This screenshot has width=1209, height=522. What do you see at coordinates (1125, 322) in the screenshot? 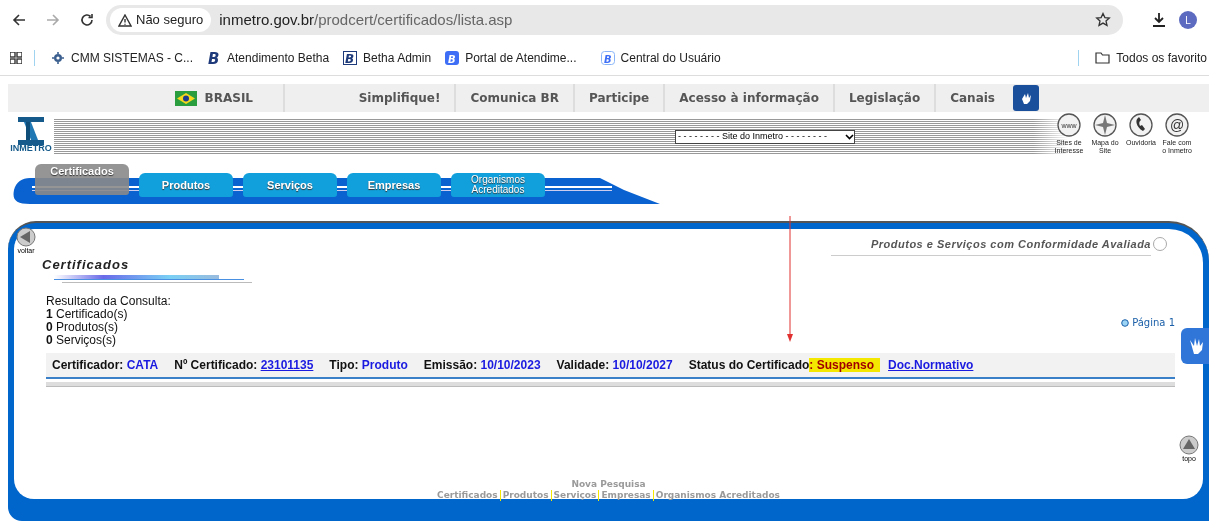
I see `bullet-icon` at bounding box center [1125, 322].